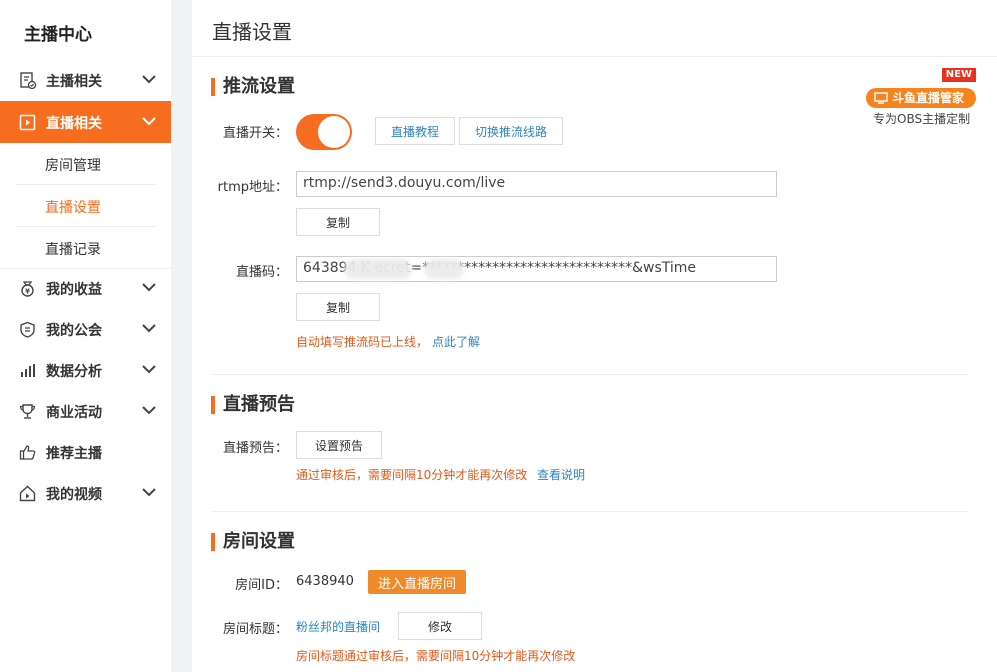 This screenshot has width=997, height=672. Describe the element at coordinates (958, 75) in the screenshot. I see `new-badge: NEW` at that location.